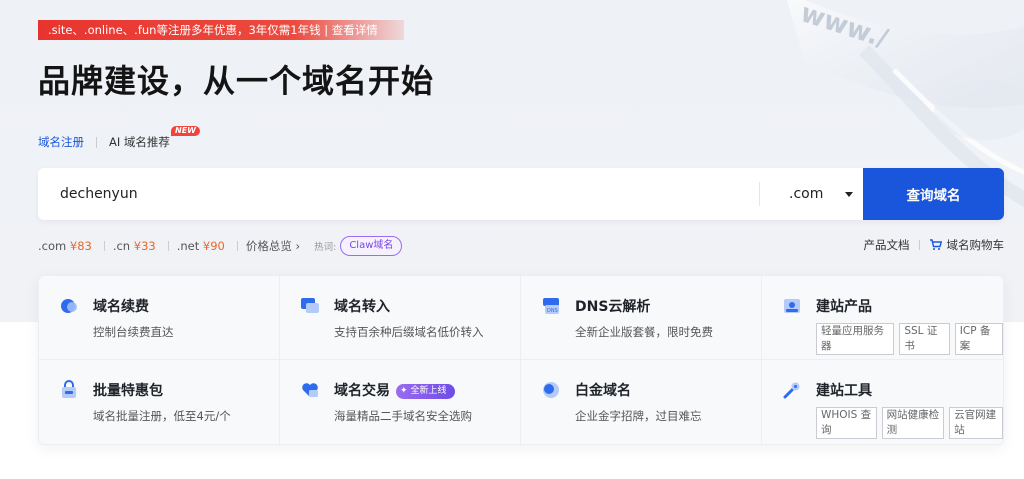  Describe the element at coordinates (298, 246) in the screenshot. I see `chevron-right-icon: ›` at that location.